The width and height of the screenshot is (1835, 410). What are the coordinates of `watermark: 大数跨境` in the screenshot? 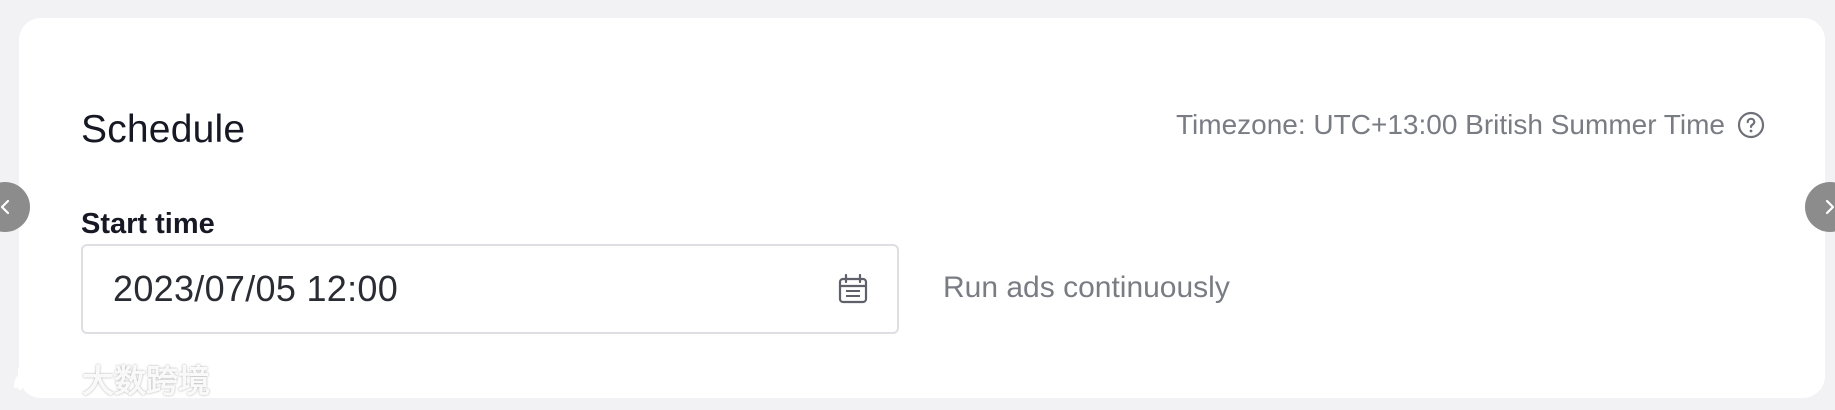 It's located at (110, 379).